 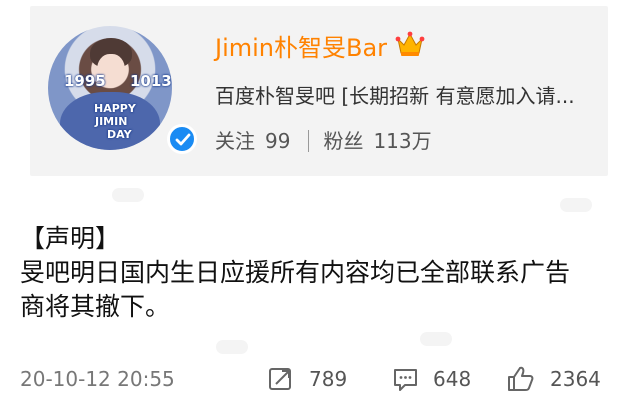 What do you see at coordinates (85, 81) in the screenshot?
I see `avatar-year-left: 1995` at bounding box center [85, 81].